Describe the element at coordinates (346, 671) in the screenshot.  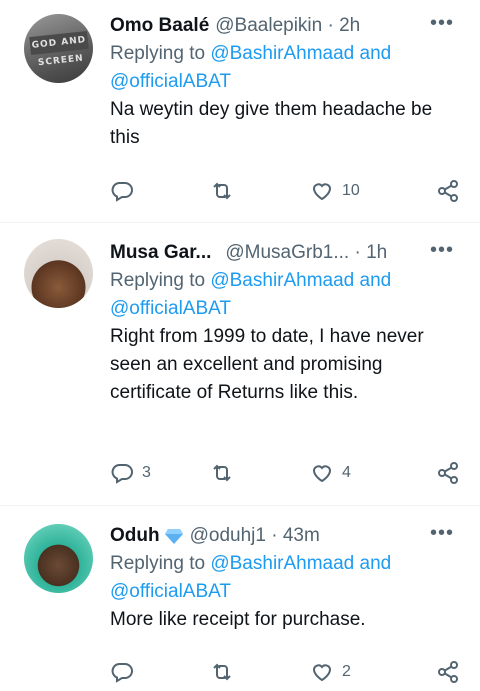
I see `like-count: 2` at that location.